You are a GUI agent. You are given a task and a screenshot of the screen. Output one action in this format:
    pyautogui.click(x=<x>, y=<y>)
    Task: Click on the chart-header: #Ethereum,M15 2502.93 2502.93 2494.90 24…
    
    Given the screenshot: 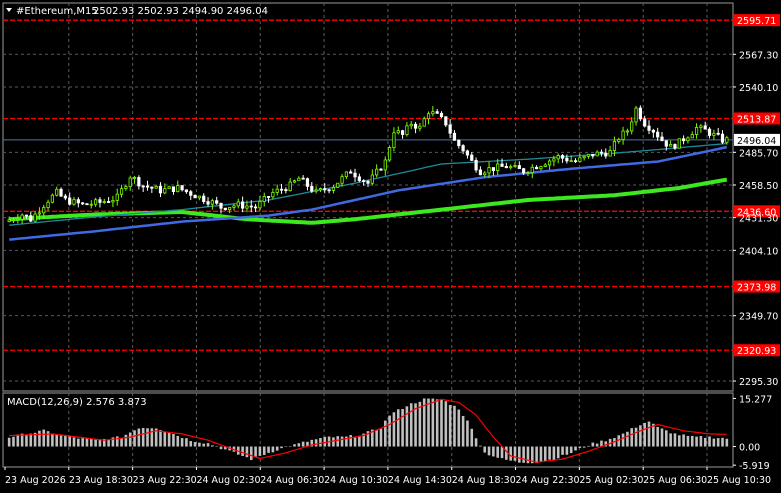 What is the action you would take?
    pyautogui.click(x=137, y=11)
    